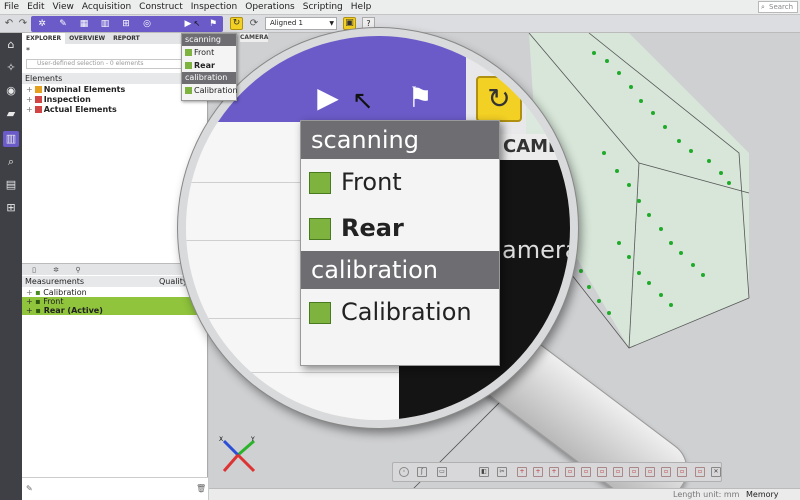 The width and height of the screenshot is (800, 500). What do you see at coordinates (63, 7) in the screenshot?
I see `menu-view: View` at bounding box center [63, 7].